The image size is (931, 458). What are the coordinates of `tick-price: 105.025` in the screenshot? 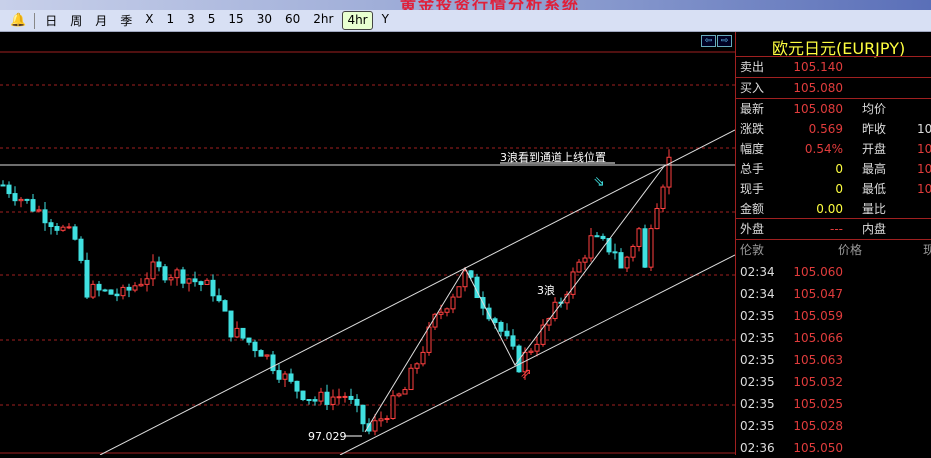 It's located at (818, 404).